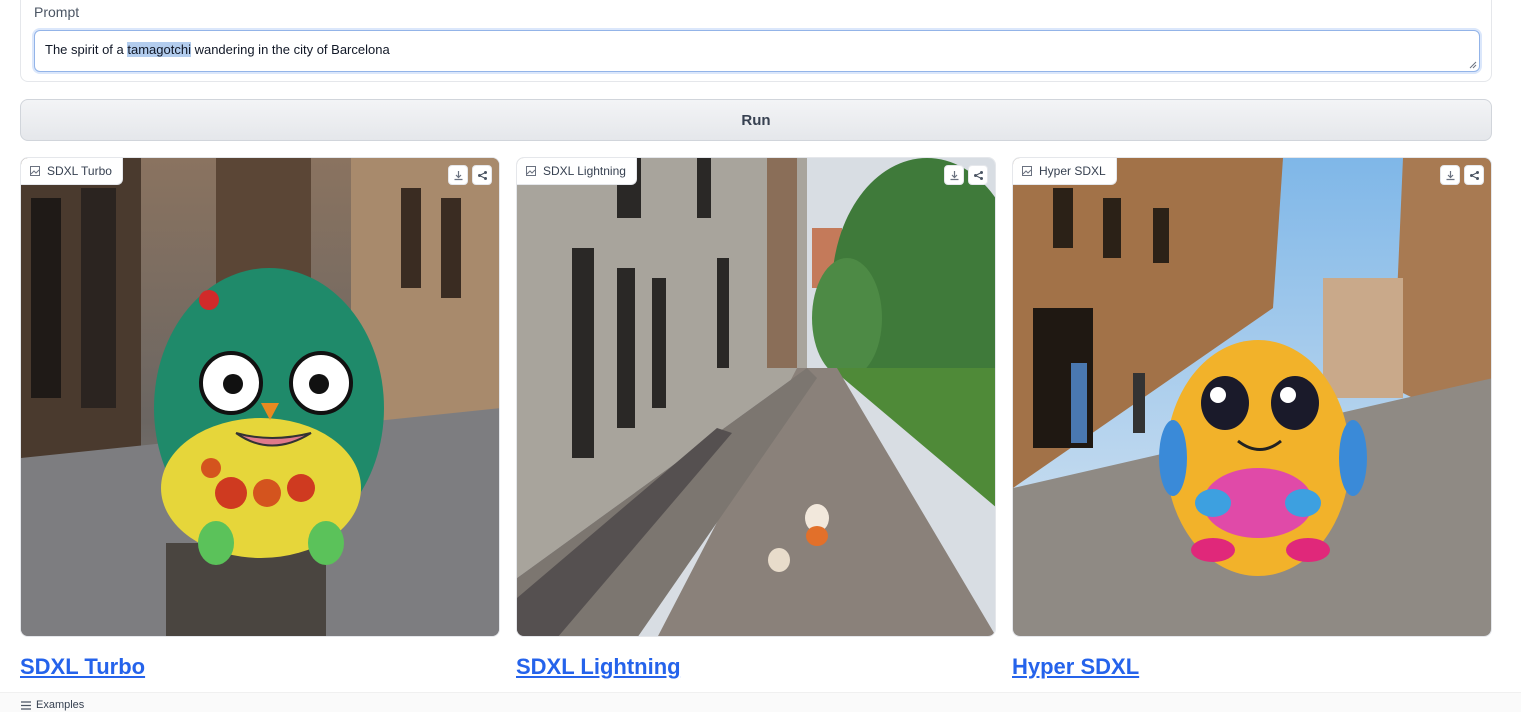  I want to click on model-link-sdxl-lightning: SDXL Lightning, so click(598, 667).